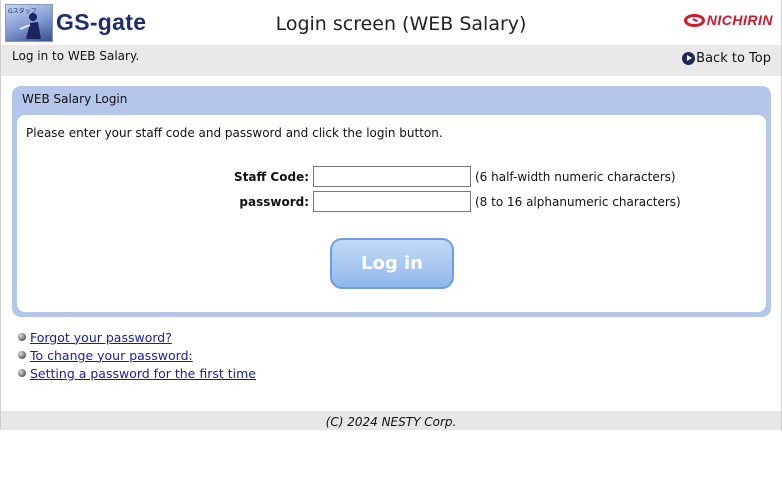  I want to click on footer: (C) 2024 NESTY Corp., so click(391, 420).